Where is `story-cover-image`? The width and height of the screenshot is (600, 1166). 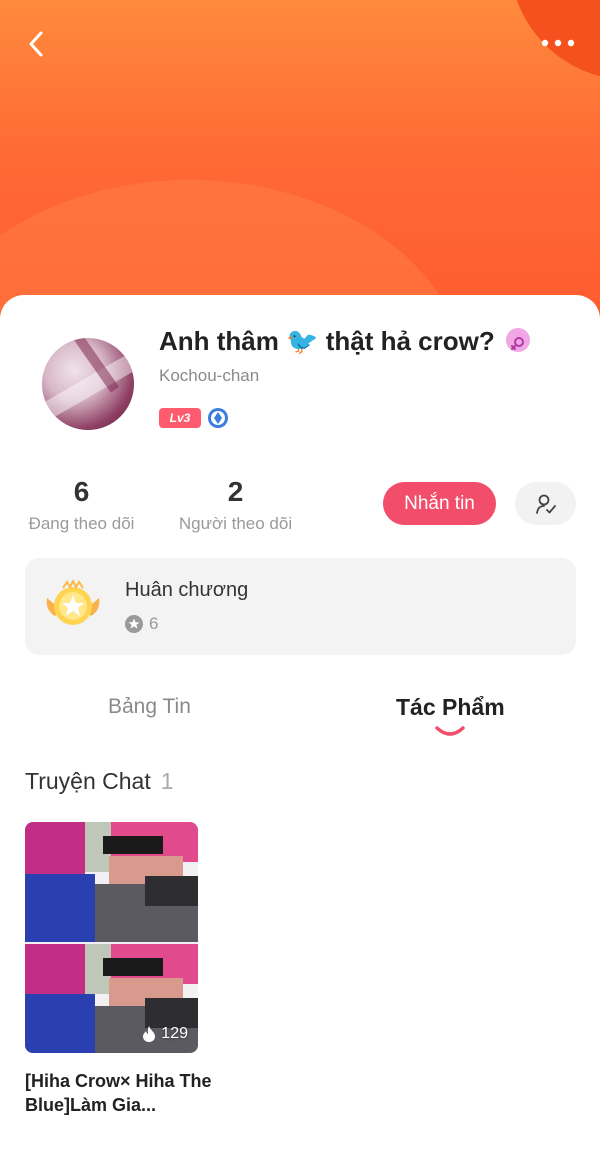
story-cover-image is located at coordinates (111, 937).